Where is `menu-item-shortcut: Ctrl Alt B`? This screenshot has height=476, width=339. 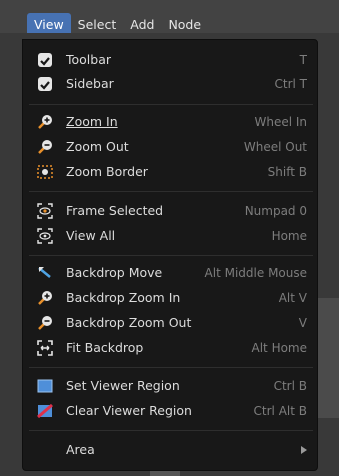
menu-item-shortcut: Ctrl Alt B is located at coordinates (280, 411).